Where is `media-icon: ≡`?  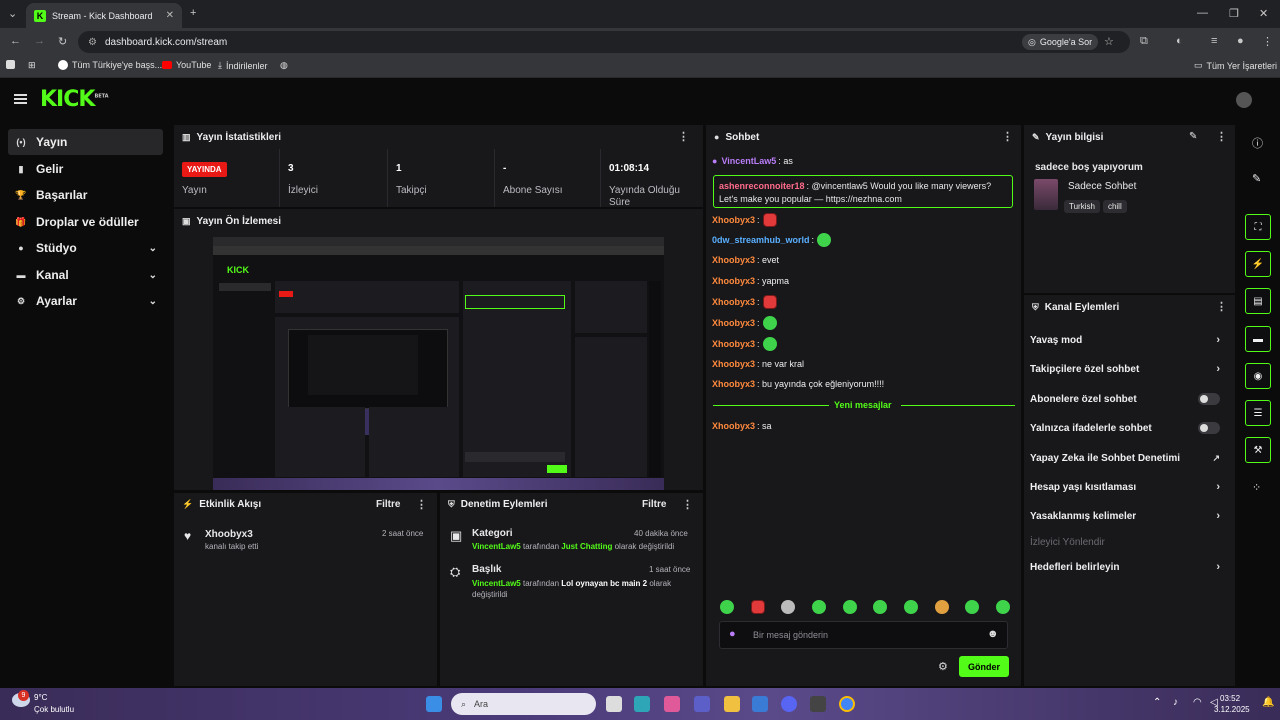 media-icon: ≡ is located at coordinates (1214, 41).